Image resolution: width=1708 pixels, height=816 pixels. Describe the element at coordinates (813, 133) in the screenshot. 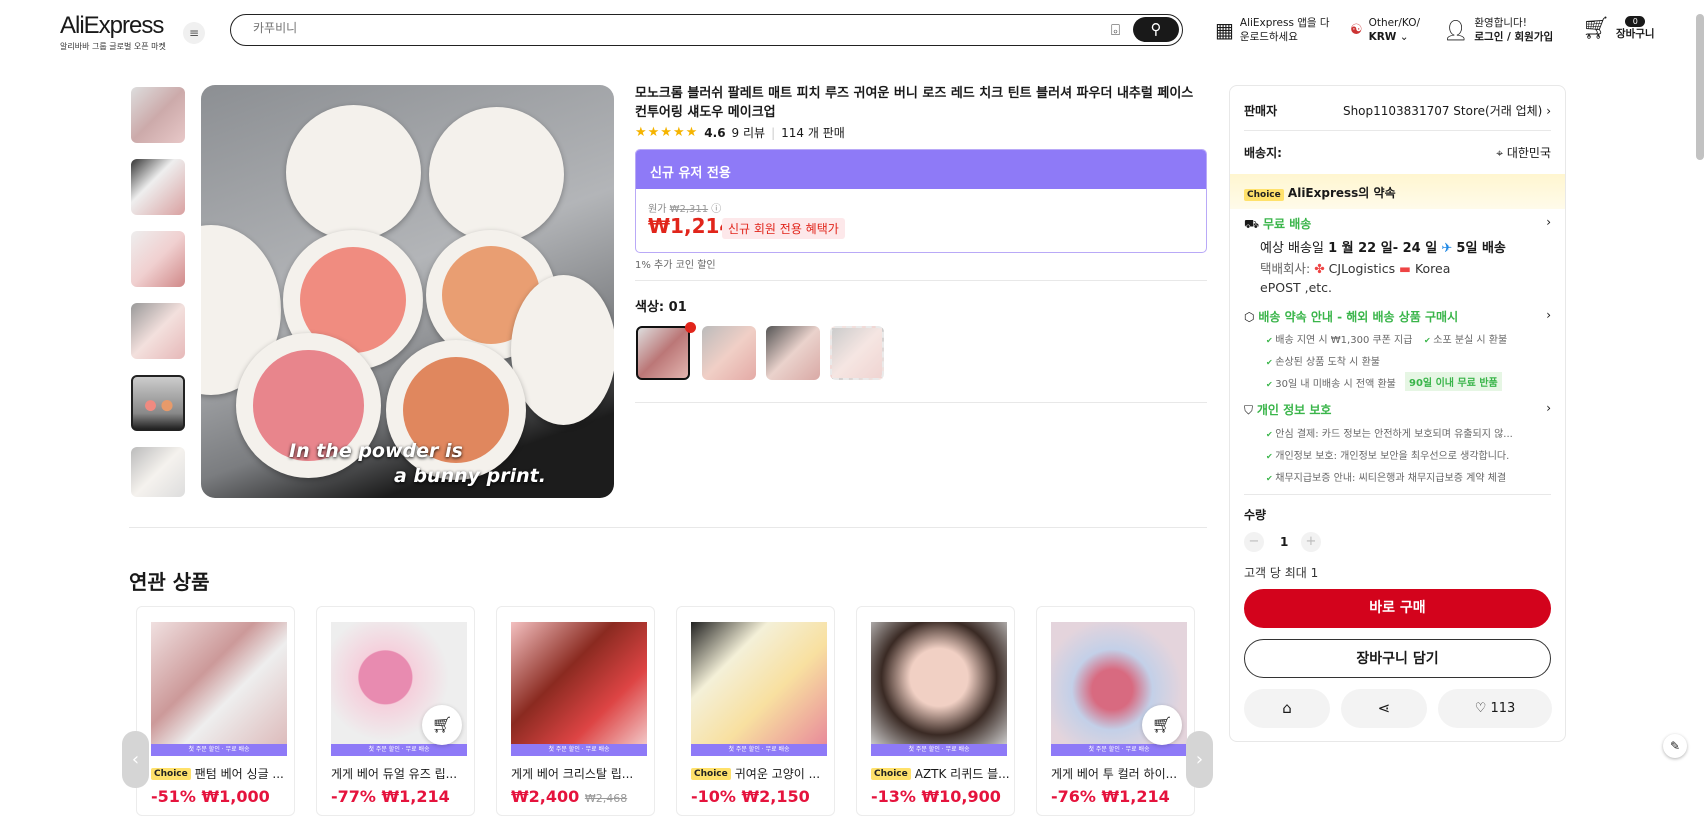

I see `sold-count: 114 개 판매` at that location.